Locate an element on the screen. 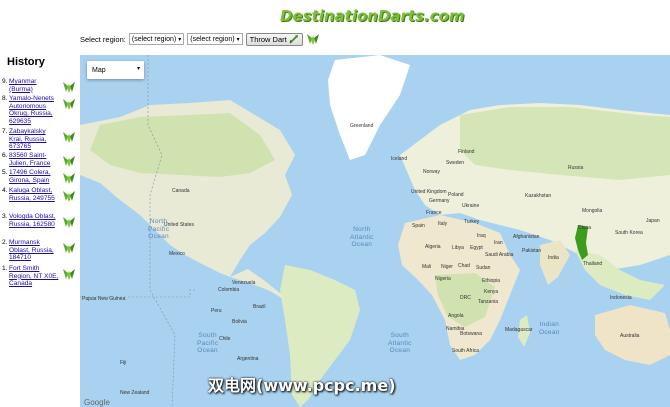 This screenshot has width=670, height=407. map-label-spain: Spain is located at coordinates (418, 226).